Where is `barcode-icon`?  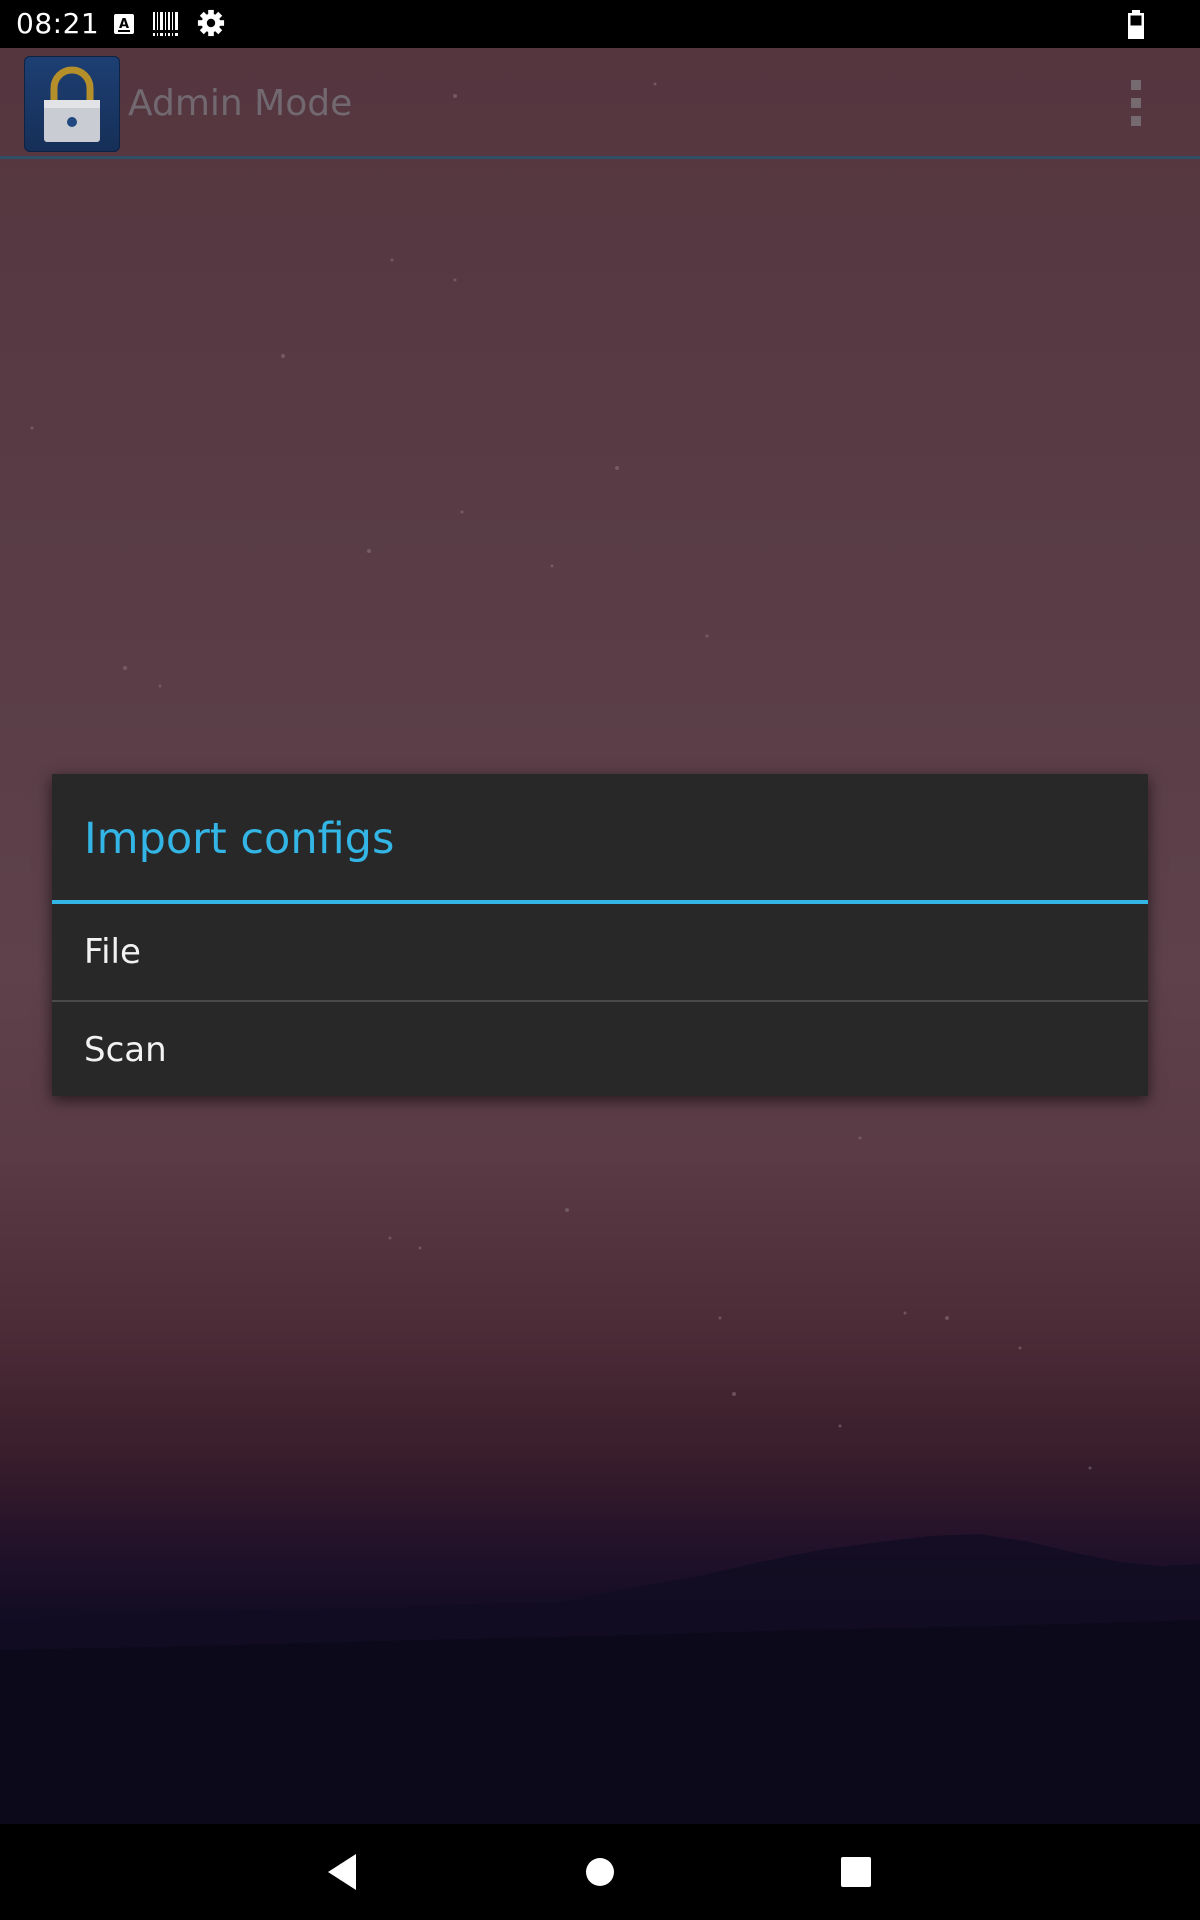 barcode-icon is located at coordinates (166, 24).